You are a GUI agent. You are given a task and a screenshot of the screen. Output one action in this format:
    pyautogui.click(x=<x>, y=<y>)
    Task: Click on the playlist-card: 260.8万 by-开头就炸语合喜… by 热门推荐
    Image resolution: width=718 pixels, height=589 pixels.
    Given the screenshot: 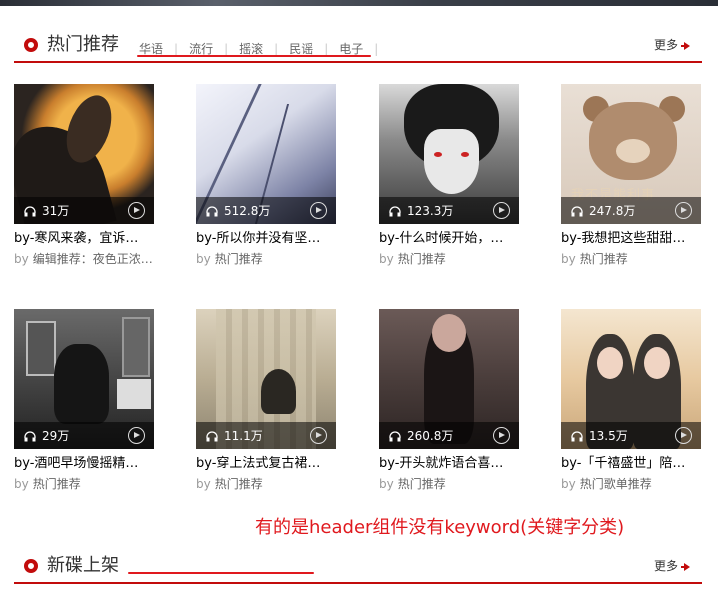 What is the action you would take?
    pyautogui.click(x=449, y=400)
    